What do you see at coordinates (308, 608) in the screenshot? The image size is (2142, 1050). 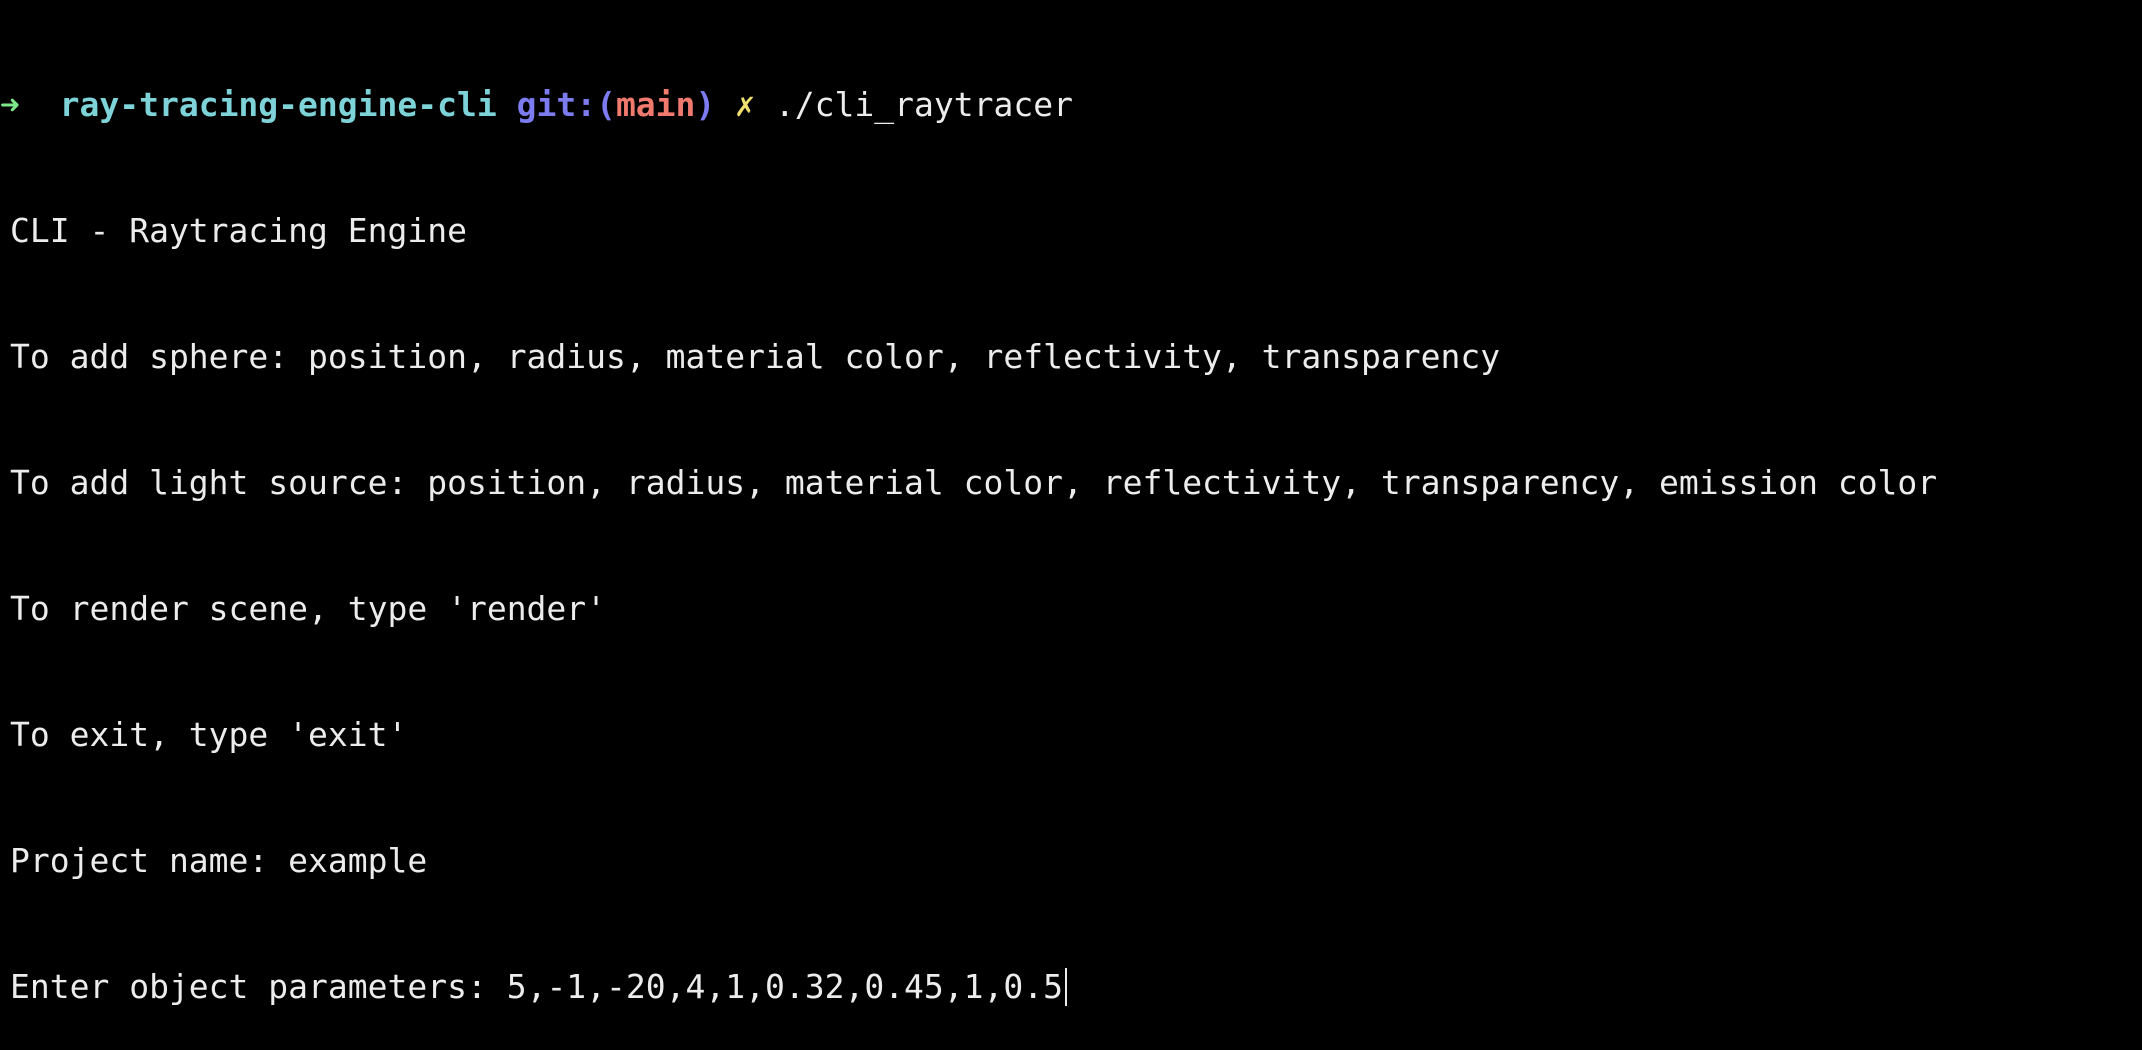 I see `output-line-render-help: To render scene, type 'render'` at bounding box center [308, 608].